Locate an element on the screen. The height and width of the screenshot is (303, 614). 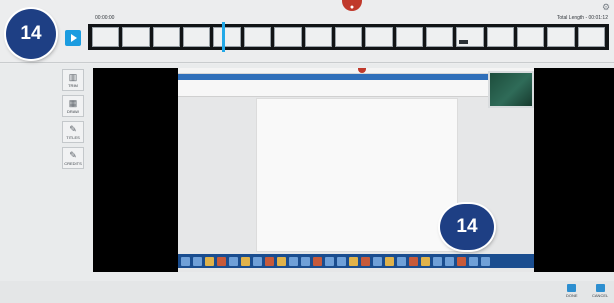
settings-gear-icon: ⚙ is located at coordinates (606, 7).